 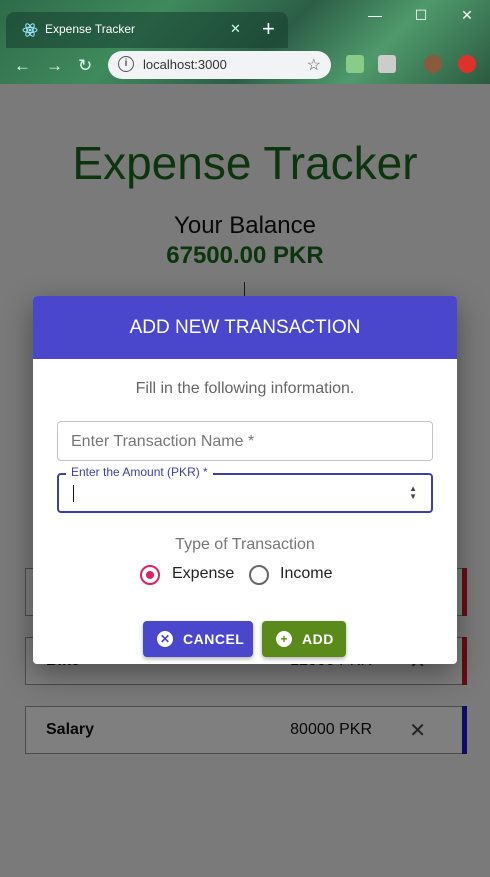 I want to click on cancel-icon: ✕, so click(x=165, y=639).